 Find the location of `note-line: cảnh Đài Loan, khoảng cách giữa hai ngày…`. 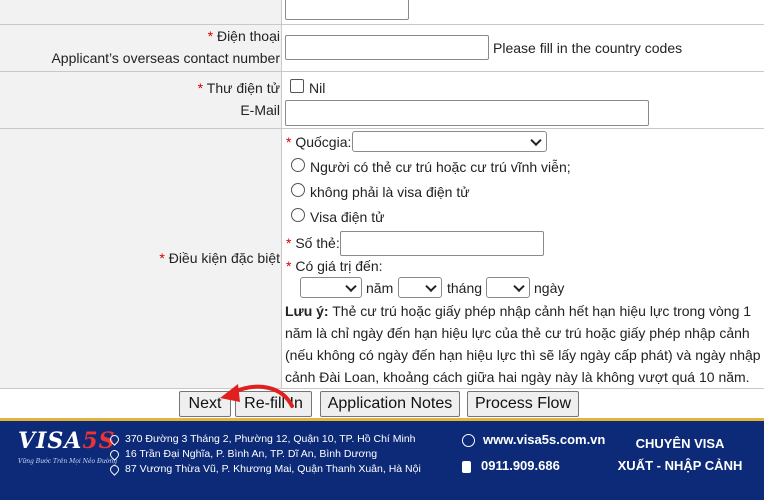

note-line: cảnh Đài Loan, khoảng cách giữa hai ngày… is located at coordinates (517, 377).